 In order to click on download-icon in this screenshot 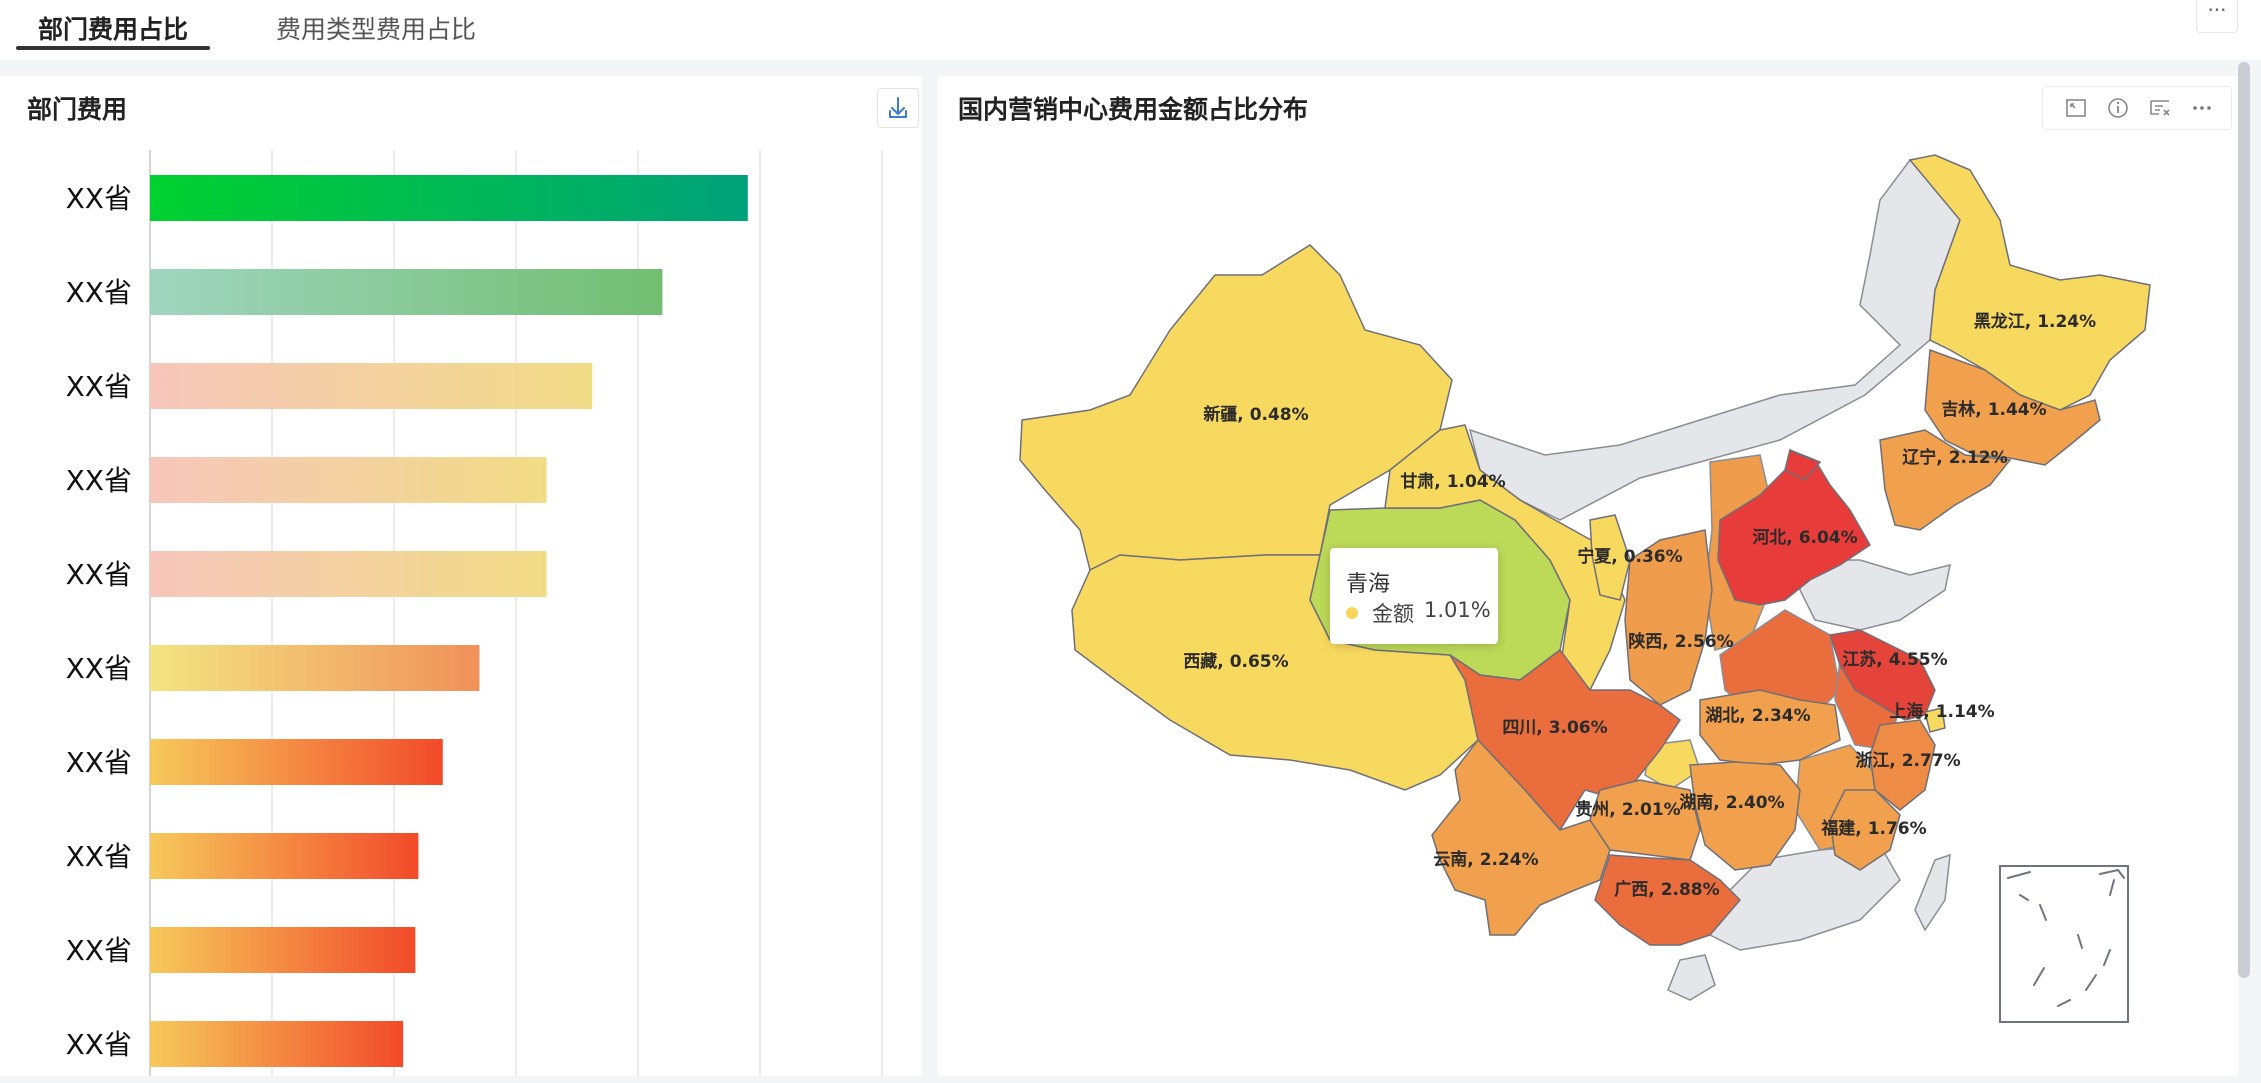, I will do `click(898, 107)`.